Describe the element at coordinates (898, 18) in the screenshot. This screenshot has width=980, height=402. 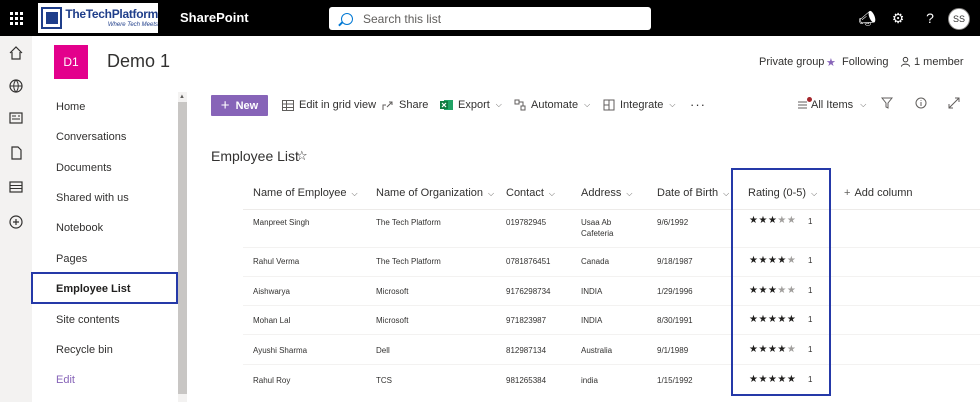
I see `gear-icon: ⚙︎` at that location.